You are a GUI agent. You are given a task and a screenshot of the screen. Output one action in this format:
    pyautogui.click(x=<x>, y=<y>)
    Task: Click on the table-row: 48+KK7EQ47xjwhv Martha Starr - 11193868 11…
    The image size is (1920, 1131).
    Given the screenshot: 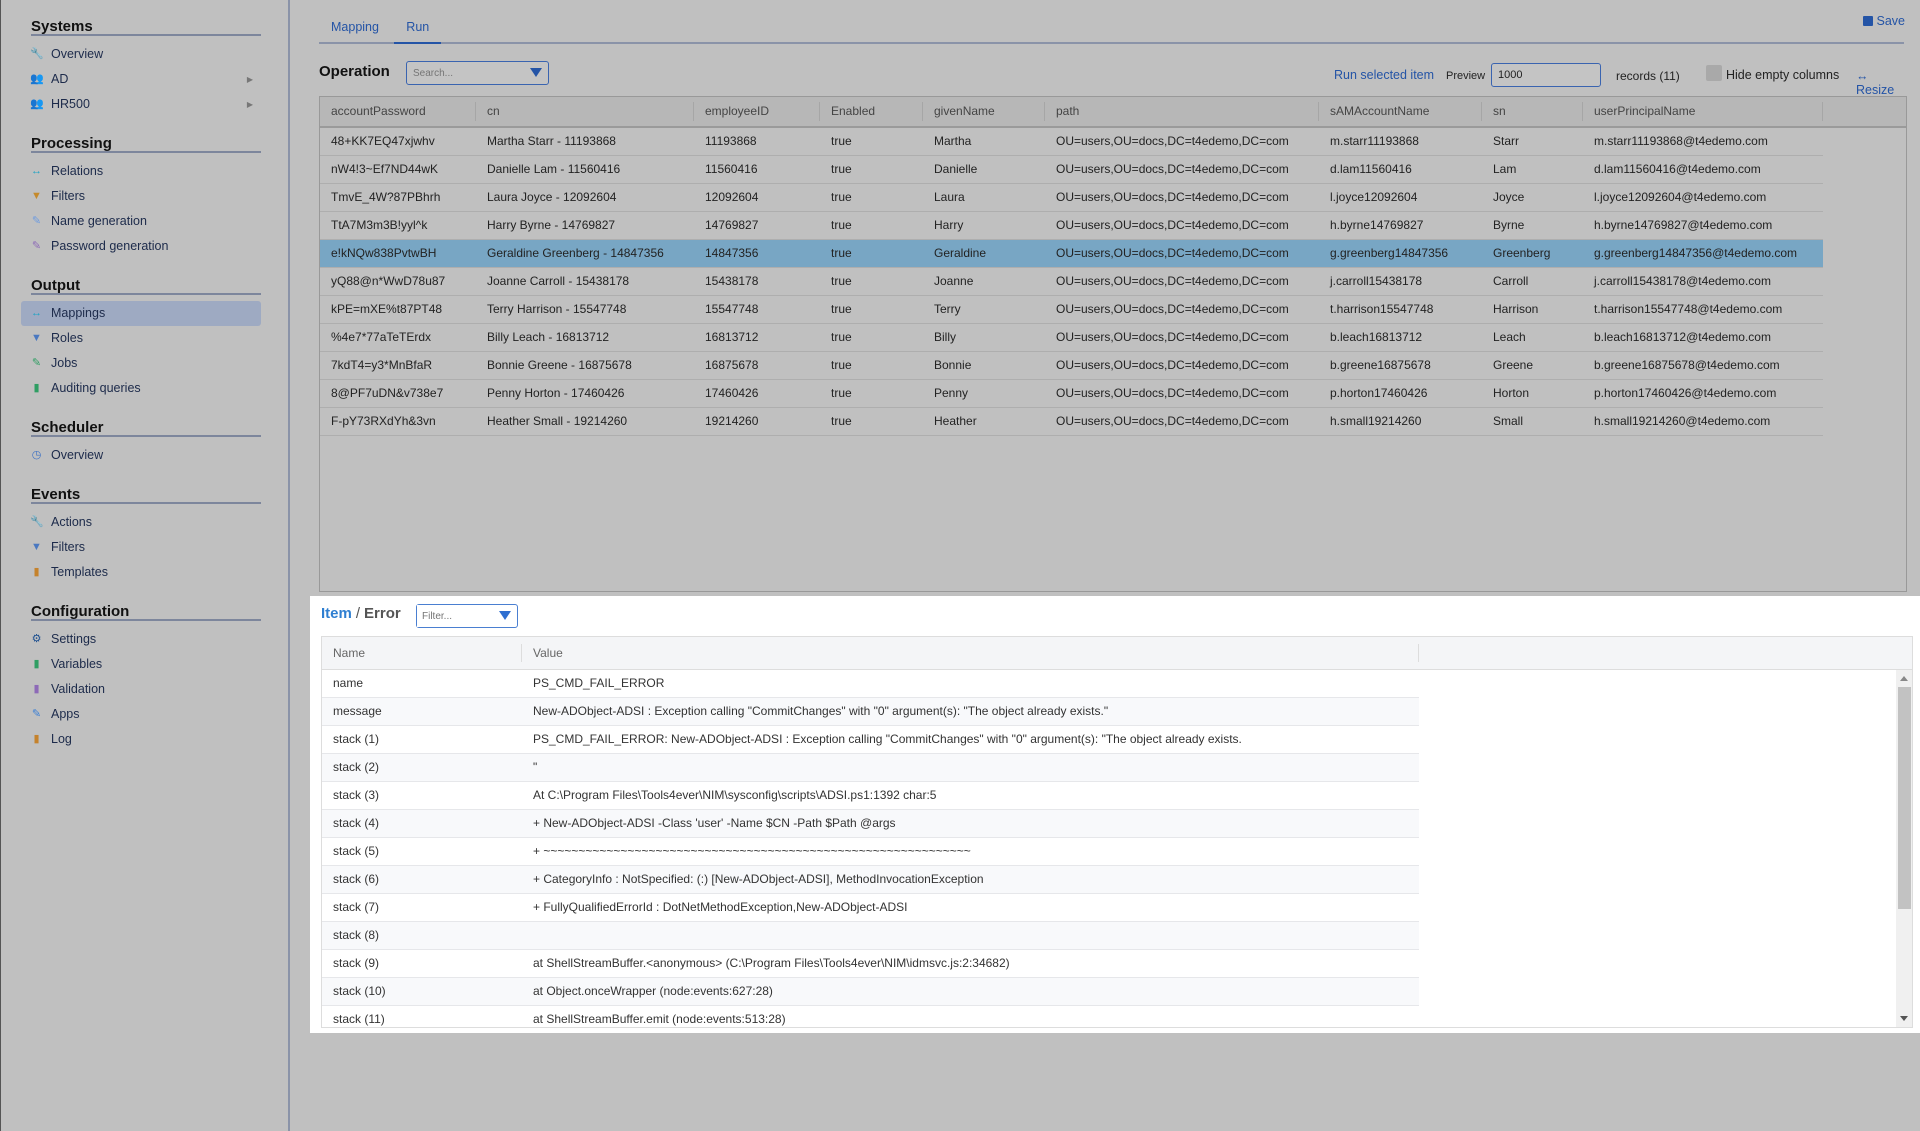 What is the action you would take?
    pyautogui.click(x=1071, y=142)
    